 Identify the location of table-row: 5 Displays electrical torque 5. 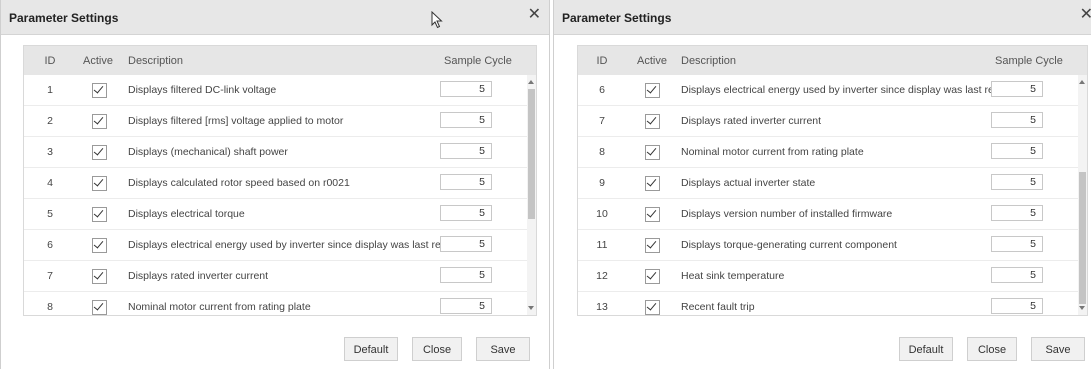
(280, 214).